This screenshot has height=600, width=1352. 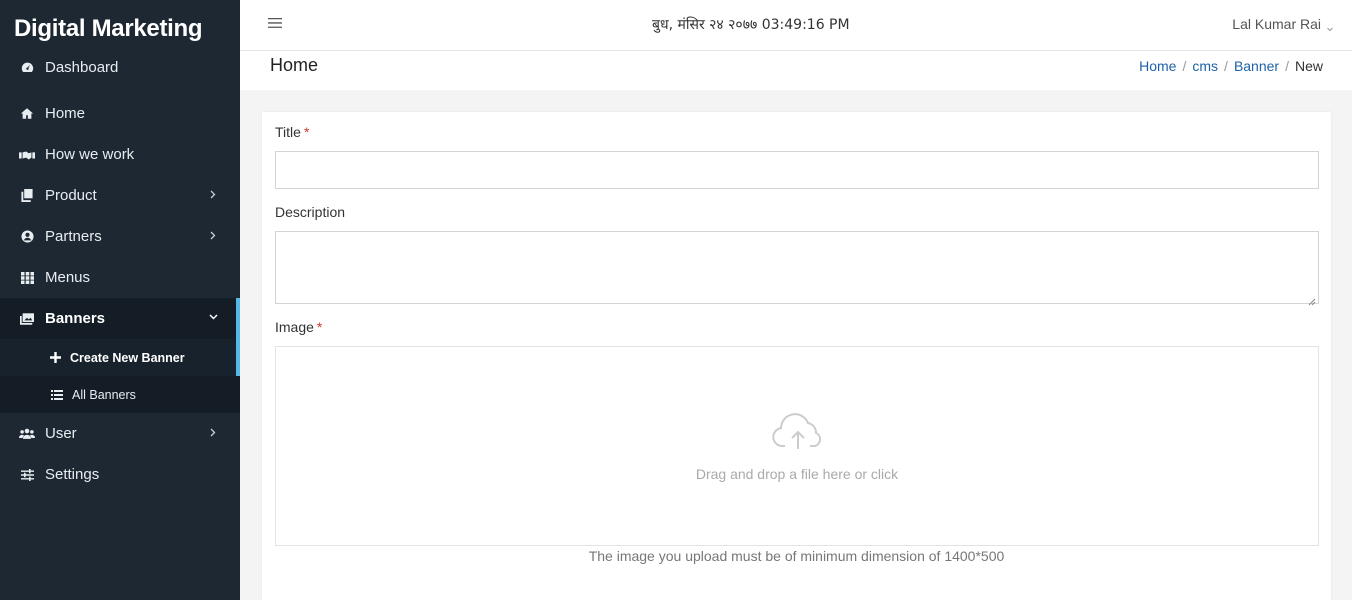 I want to click on title-input, so click(x=797, y=170).